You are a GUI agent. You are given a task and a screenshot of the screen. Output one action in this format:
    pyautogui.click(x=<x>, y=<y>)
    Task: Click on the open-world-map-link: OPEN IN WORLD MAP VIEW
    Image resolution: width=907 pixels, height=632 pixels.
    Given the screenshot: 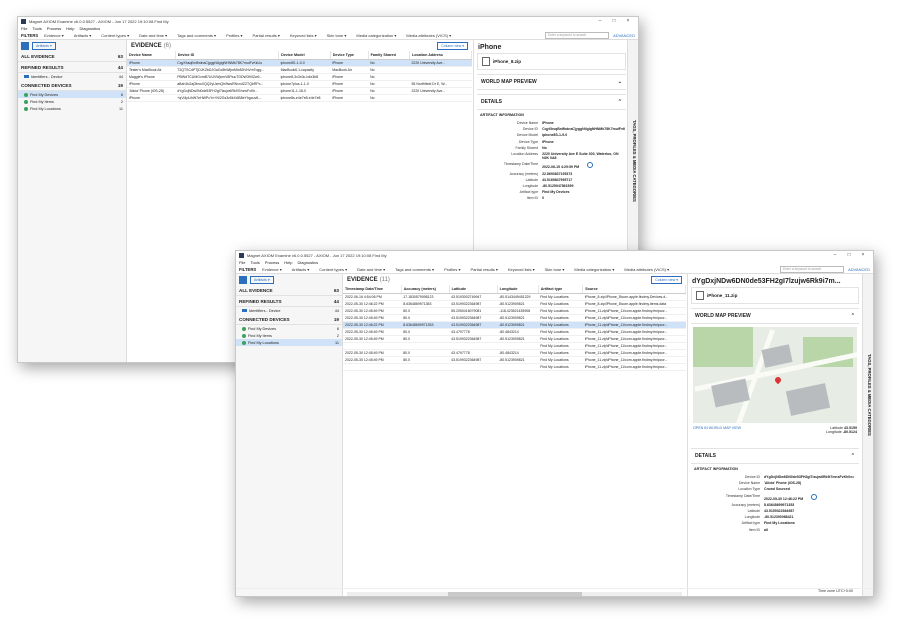 What is the action you would take?
    pyautogui.click(x=717, y=428)
    